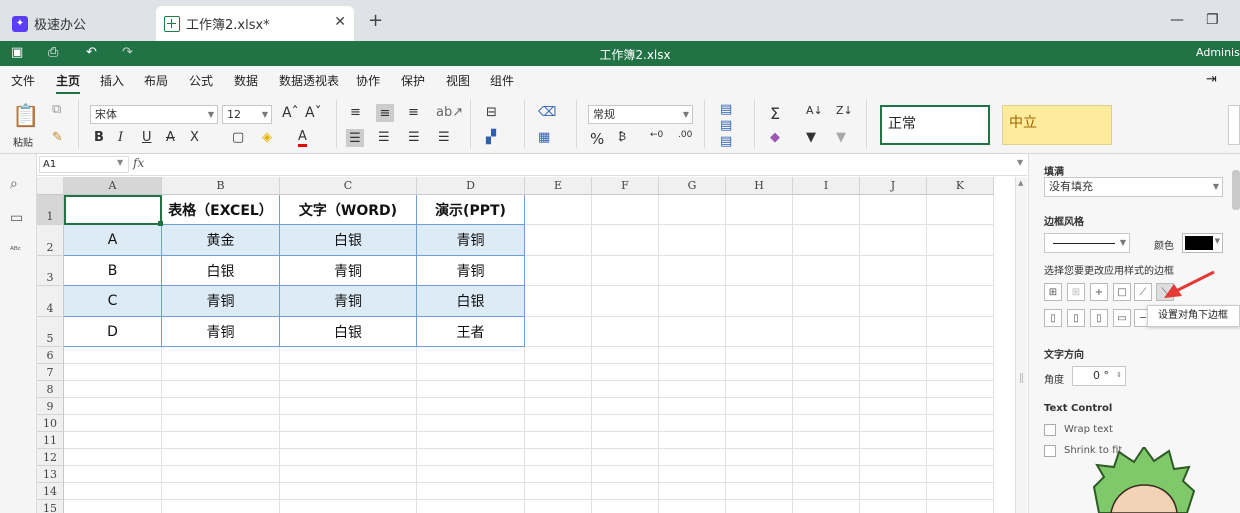  I want to click on cell-G6, so click(692, 355).